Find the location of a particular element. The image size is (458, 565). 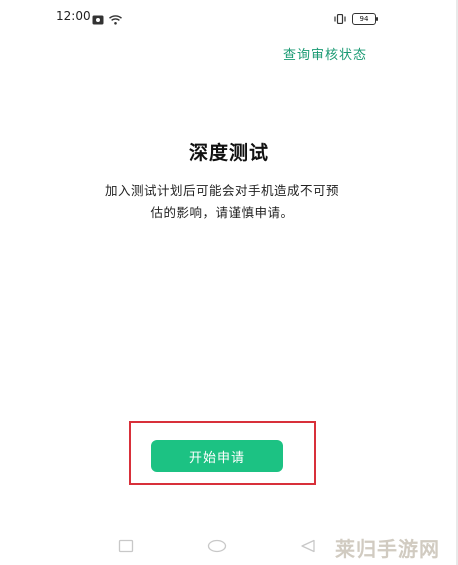

back-icon is located at coordinates (308, 547).